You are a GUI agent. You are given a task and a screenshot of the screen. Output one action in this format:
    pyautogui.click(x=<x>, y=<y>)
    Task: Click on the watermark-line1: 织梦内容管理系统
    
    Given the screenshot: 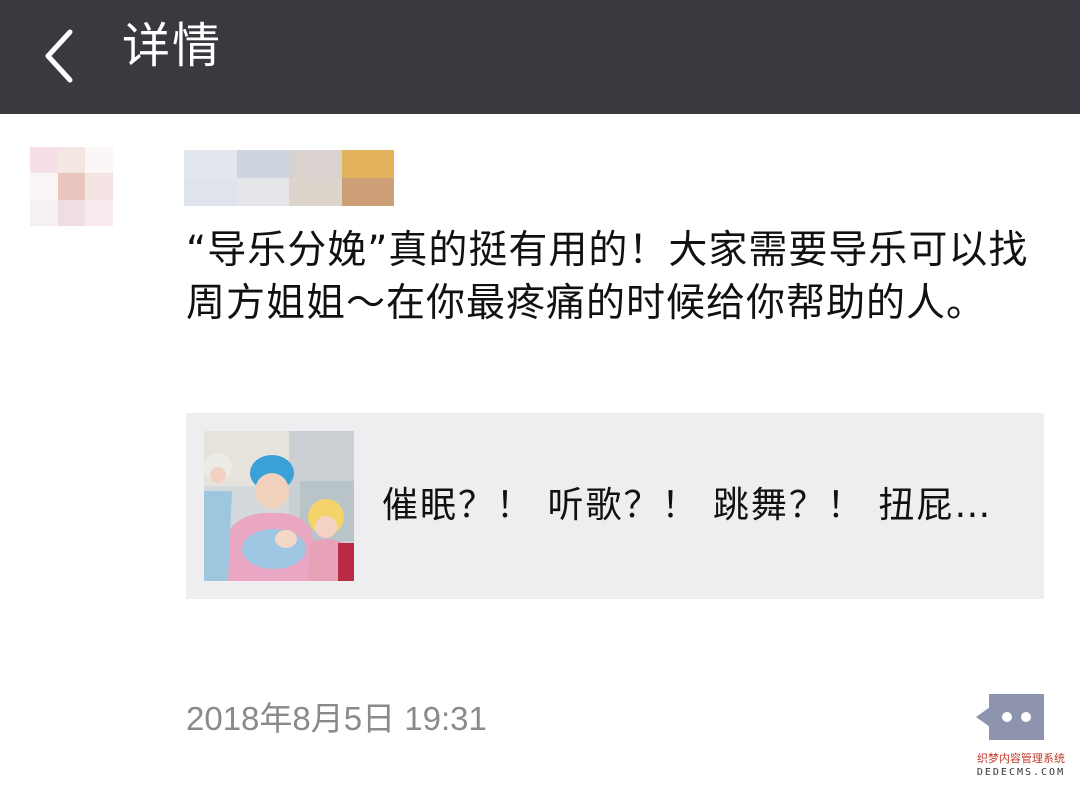 What is the action you would take?
    pyautogui.click(x=1021, y=758)
    